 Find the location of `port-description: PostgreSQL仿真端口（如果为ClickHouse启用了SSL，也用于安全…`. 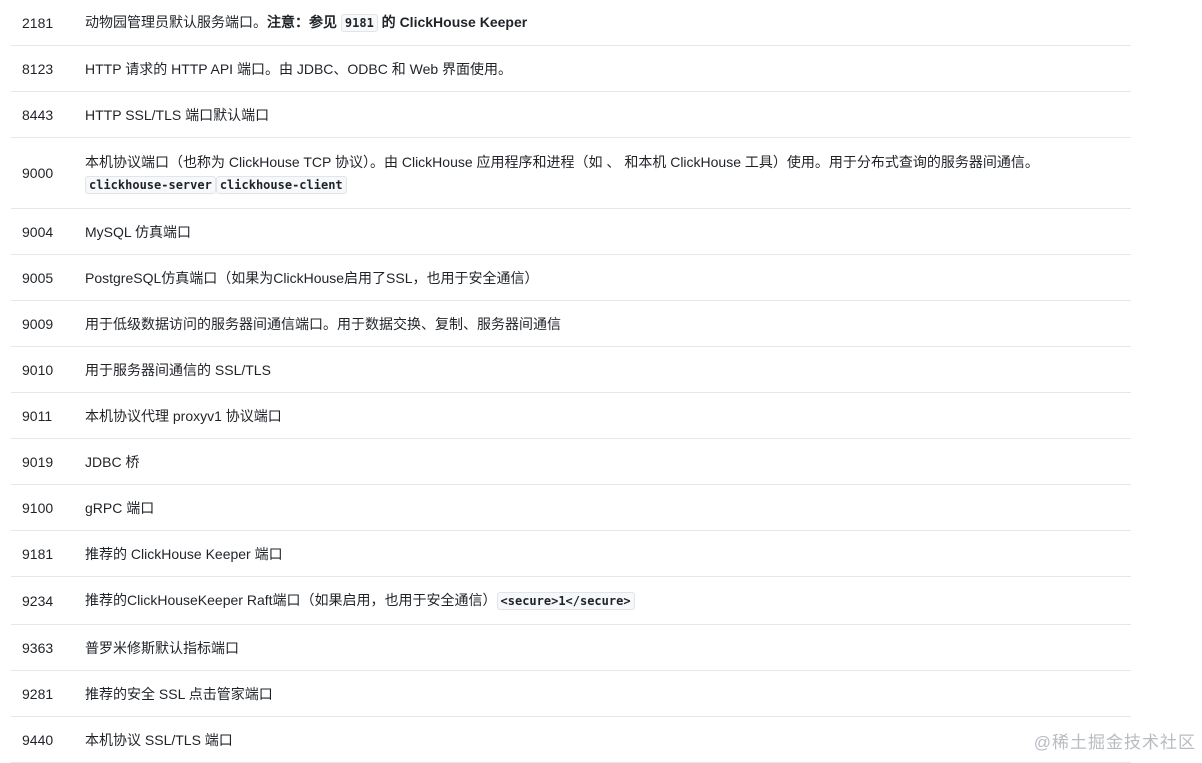

port-description: PostgreSQL仿真端口（如果为ClickHouse启用了SSL，也用于安全… is located at coordinates (608, 278).